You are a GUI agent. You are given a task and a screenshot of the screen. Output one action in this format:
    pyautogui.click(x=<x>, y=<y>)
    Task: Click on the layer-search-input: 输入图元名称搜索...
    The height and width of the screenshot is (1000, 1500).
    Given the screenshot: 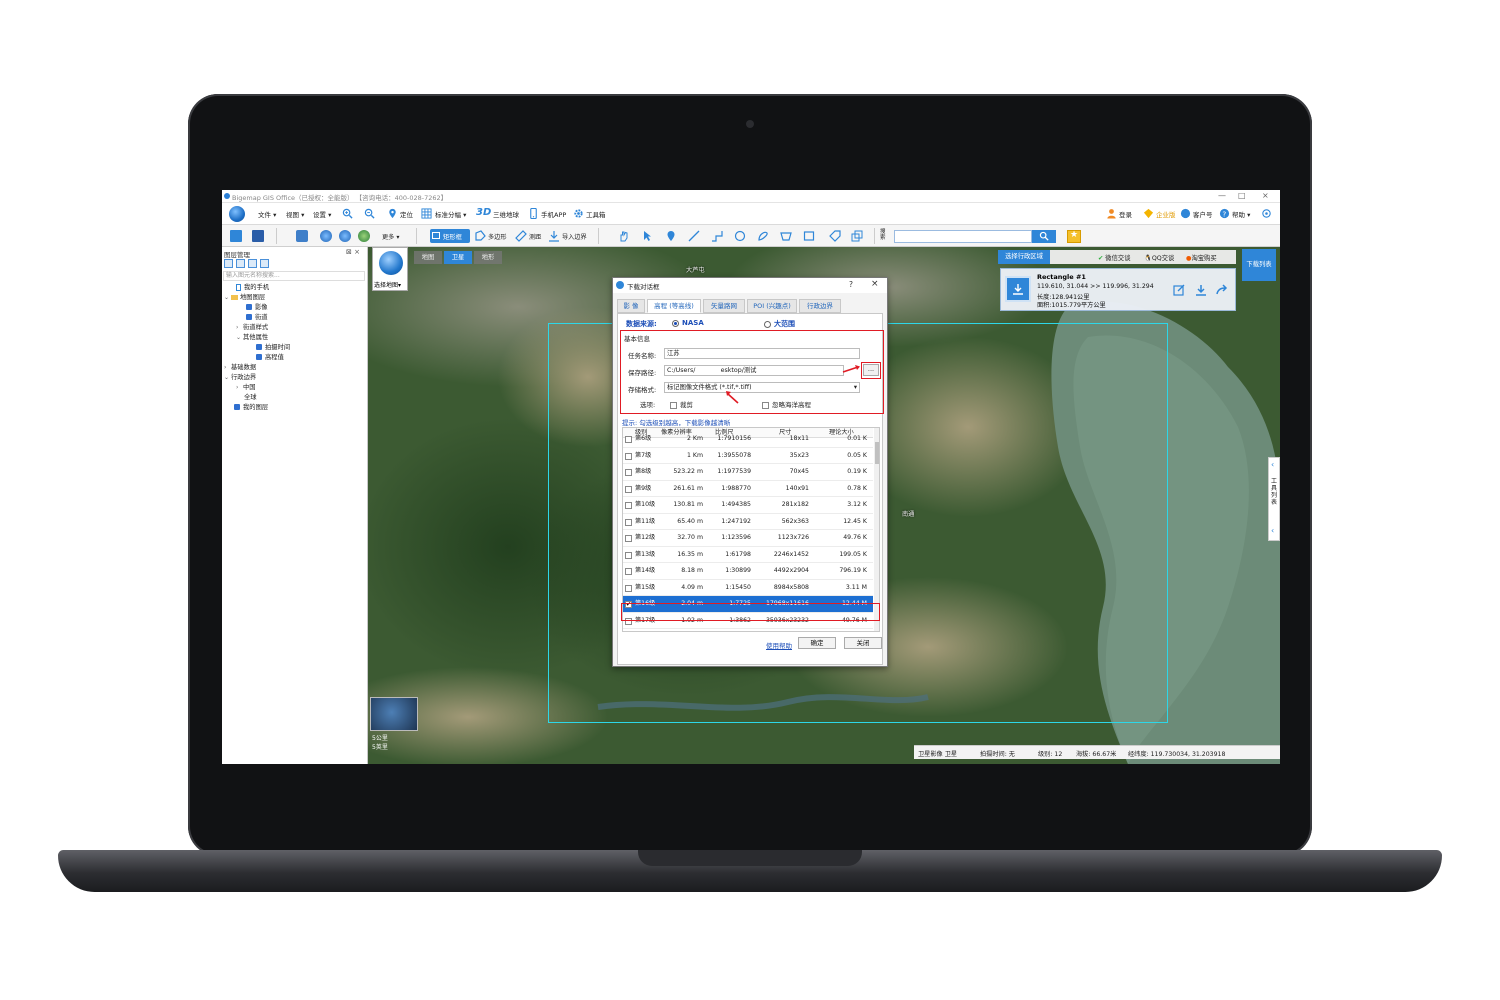 What is the action you would take?
    pyautogui.click(x=294, y=276)
    